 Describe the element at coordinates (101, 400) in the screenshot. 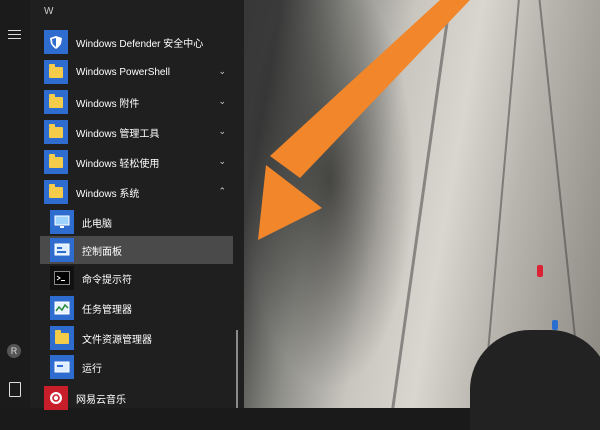

I see `menu-item-label: 网易云音乐` at that location.